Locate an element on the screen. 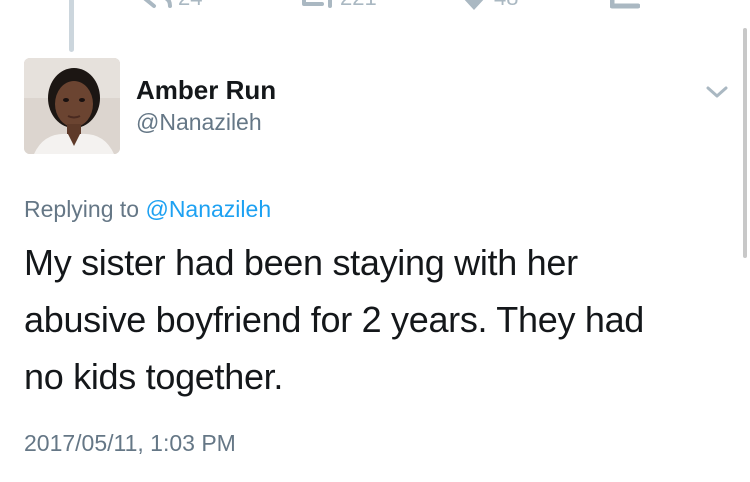 The height and width of the screenshot is (482, 750). share-action is located at coordinates (625, 5).